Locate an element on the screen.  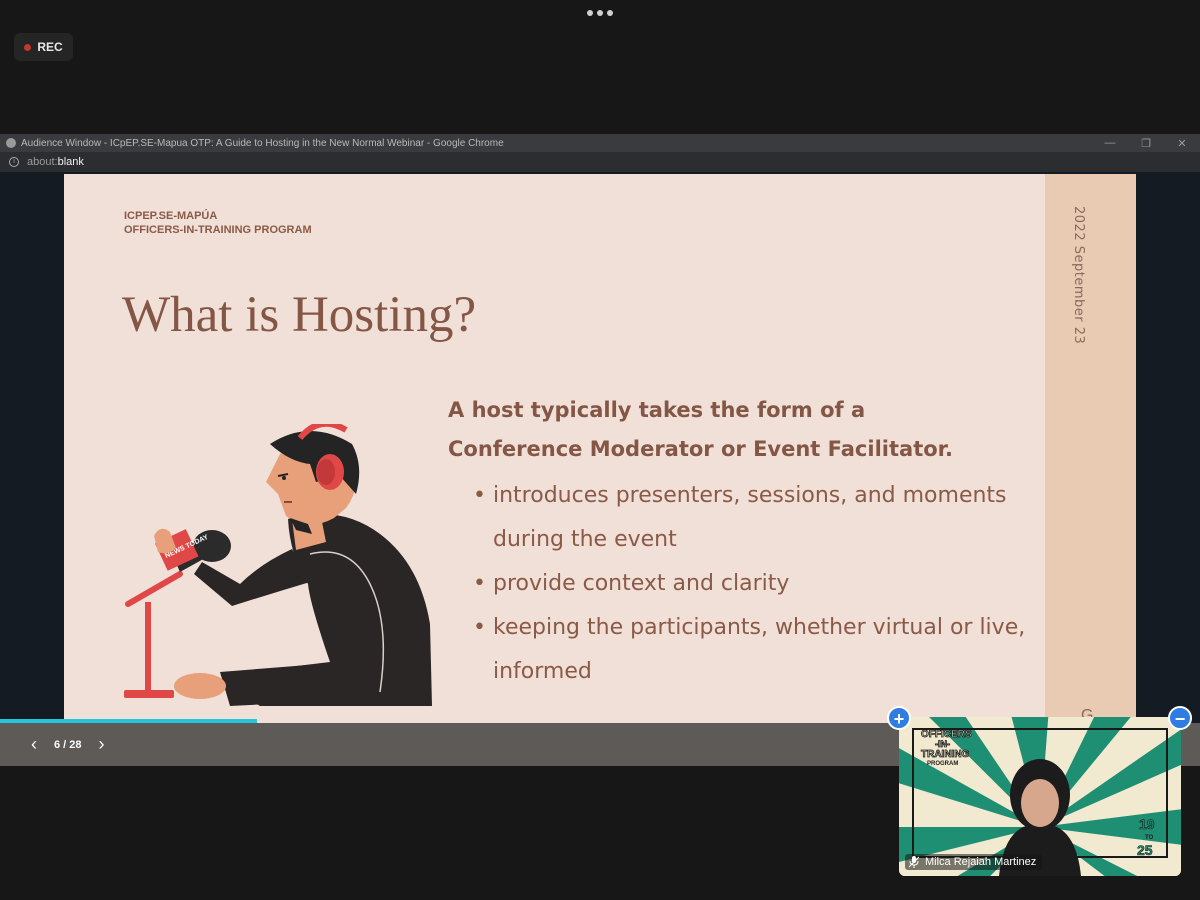
muted-mic-icon is located at coordinates (914, 862).